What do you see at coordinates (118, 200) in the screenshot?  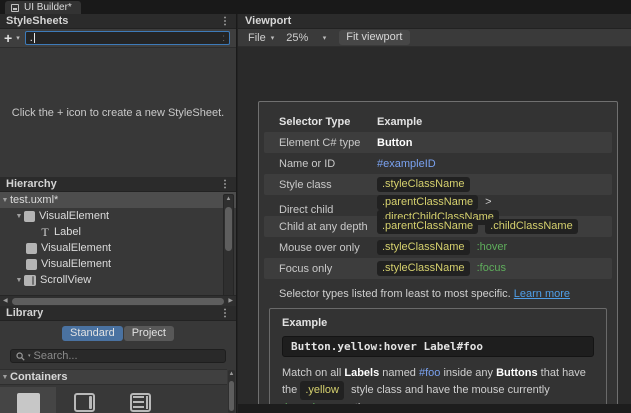 I see `tree-item-test-uxml: ▼ test.uxml*` at bounding box center [118, 200].